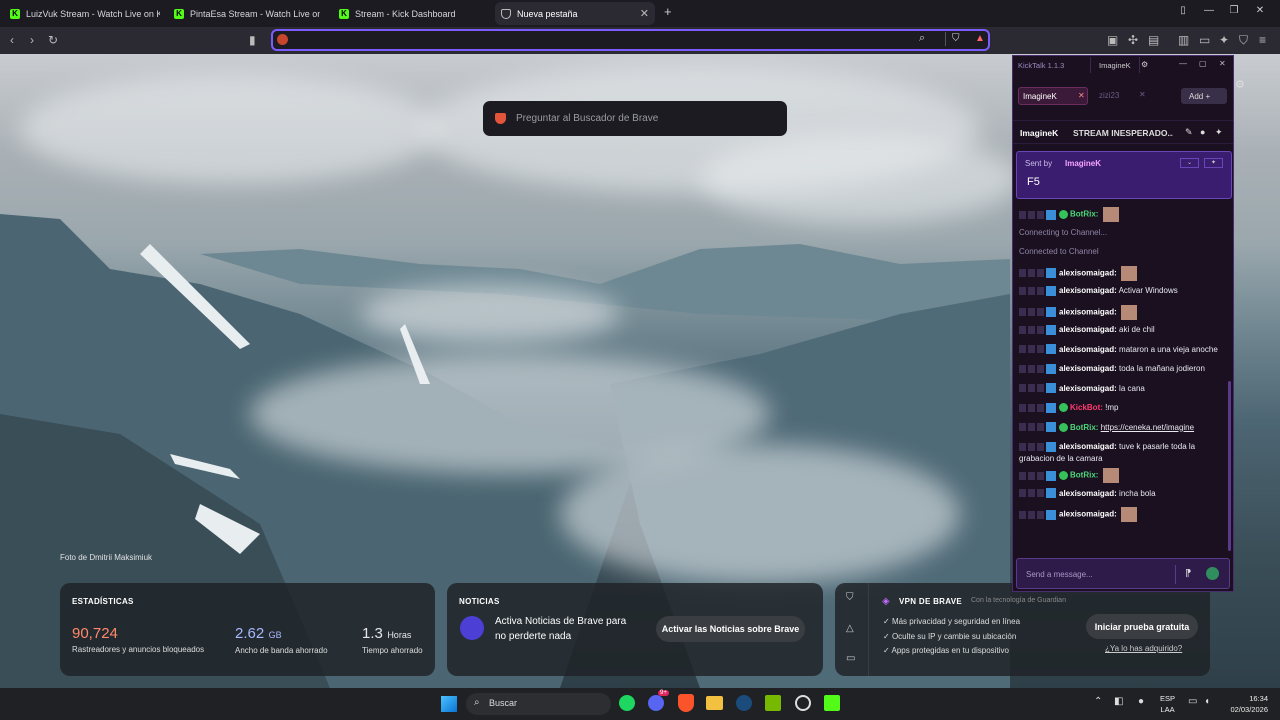 The image size is (1280, 720). What do you see at coordinates (1142, 626) in the screenshot?
I see `start-trial-button: Iniciar prueba gratuita` at bounding box center [1142, 626].